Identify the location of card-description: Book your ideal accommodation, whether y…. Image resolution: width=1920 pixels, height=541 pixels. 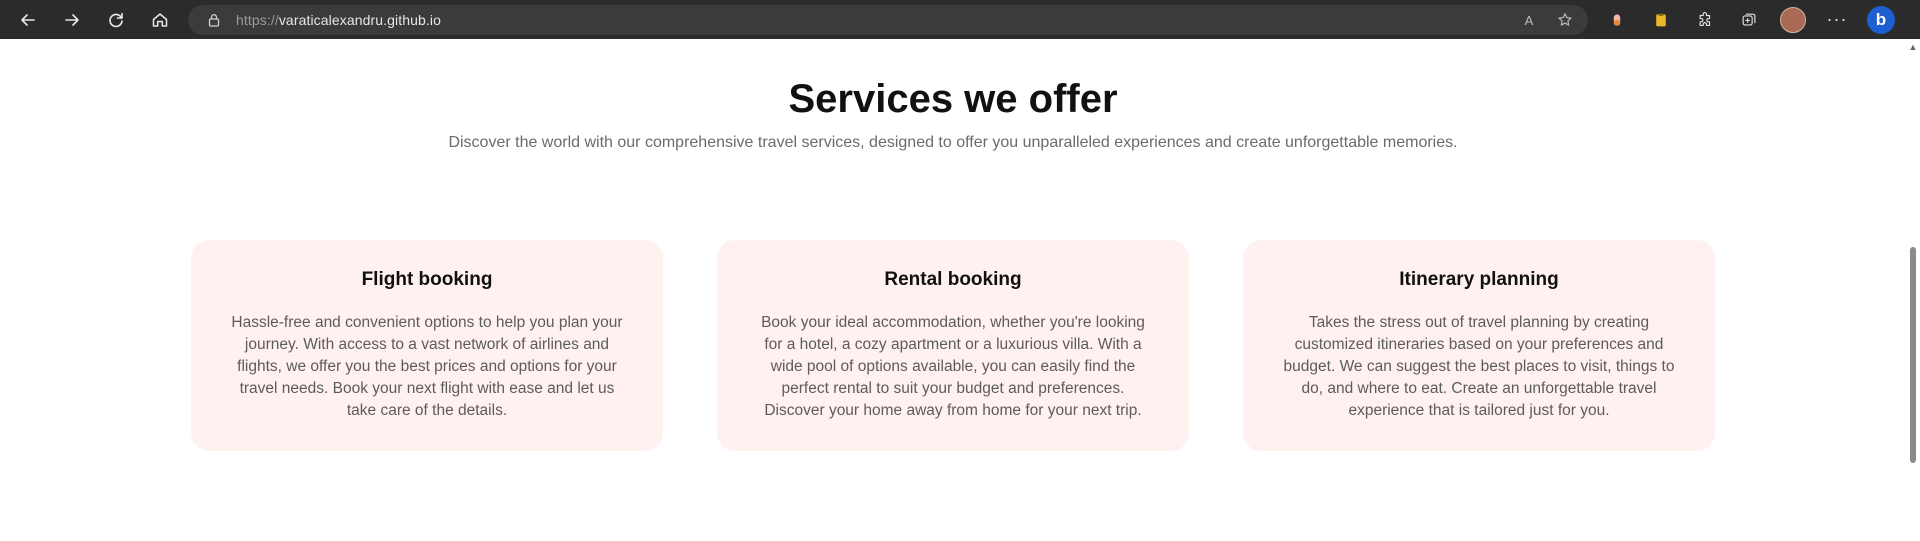
(953, 366).